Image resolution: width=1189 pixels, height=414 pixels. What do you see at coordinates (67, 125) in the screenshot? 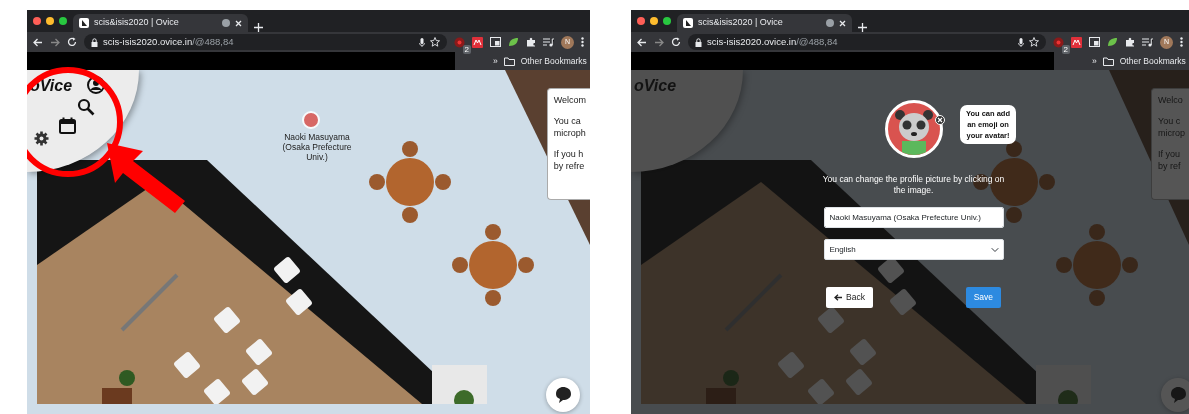
I see `calendar-icon` at bounding box center [67, 125].